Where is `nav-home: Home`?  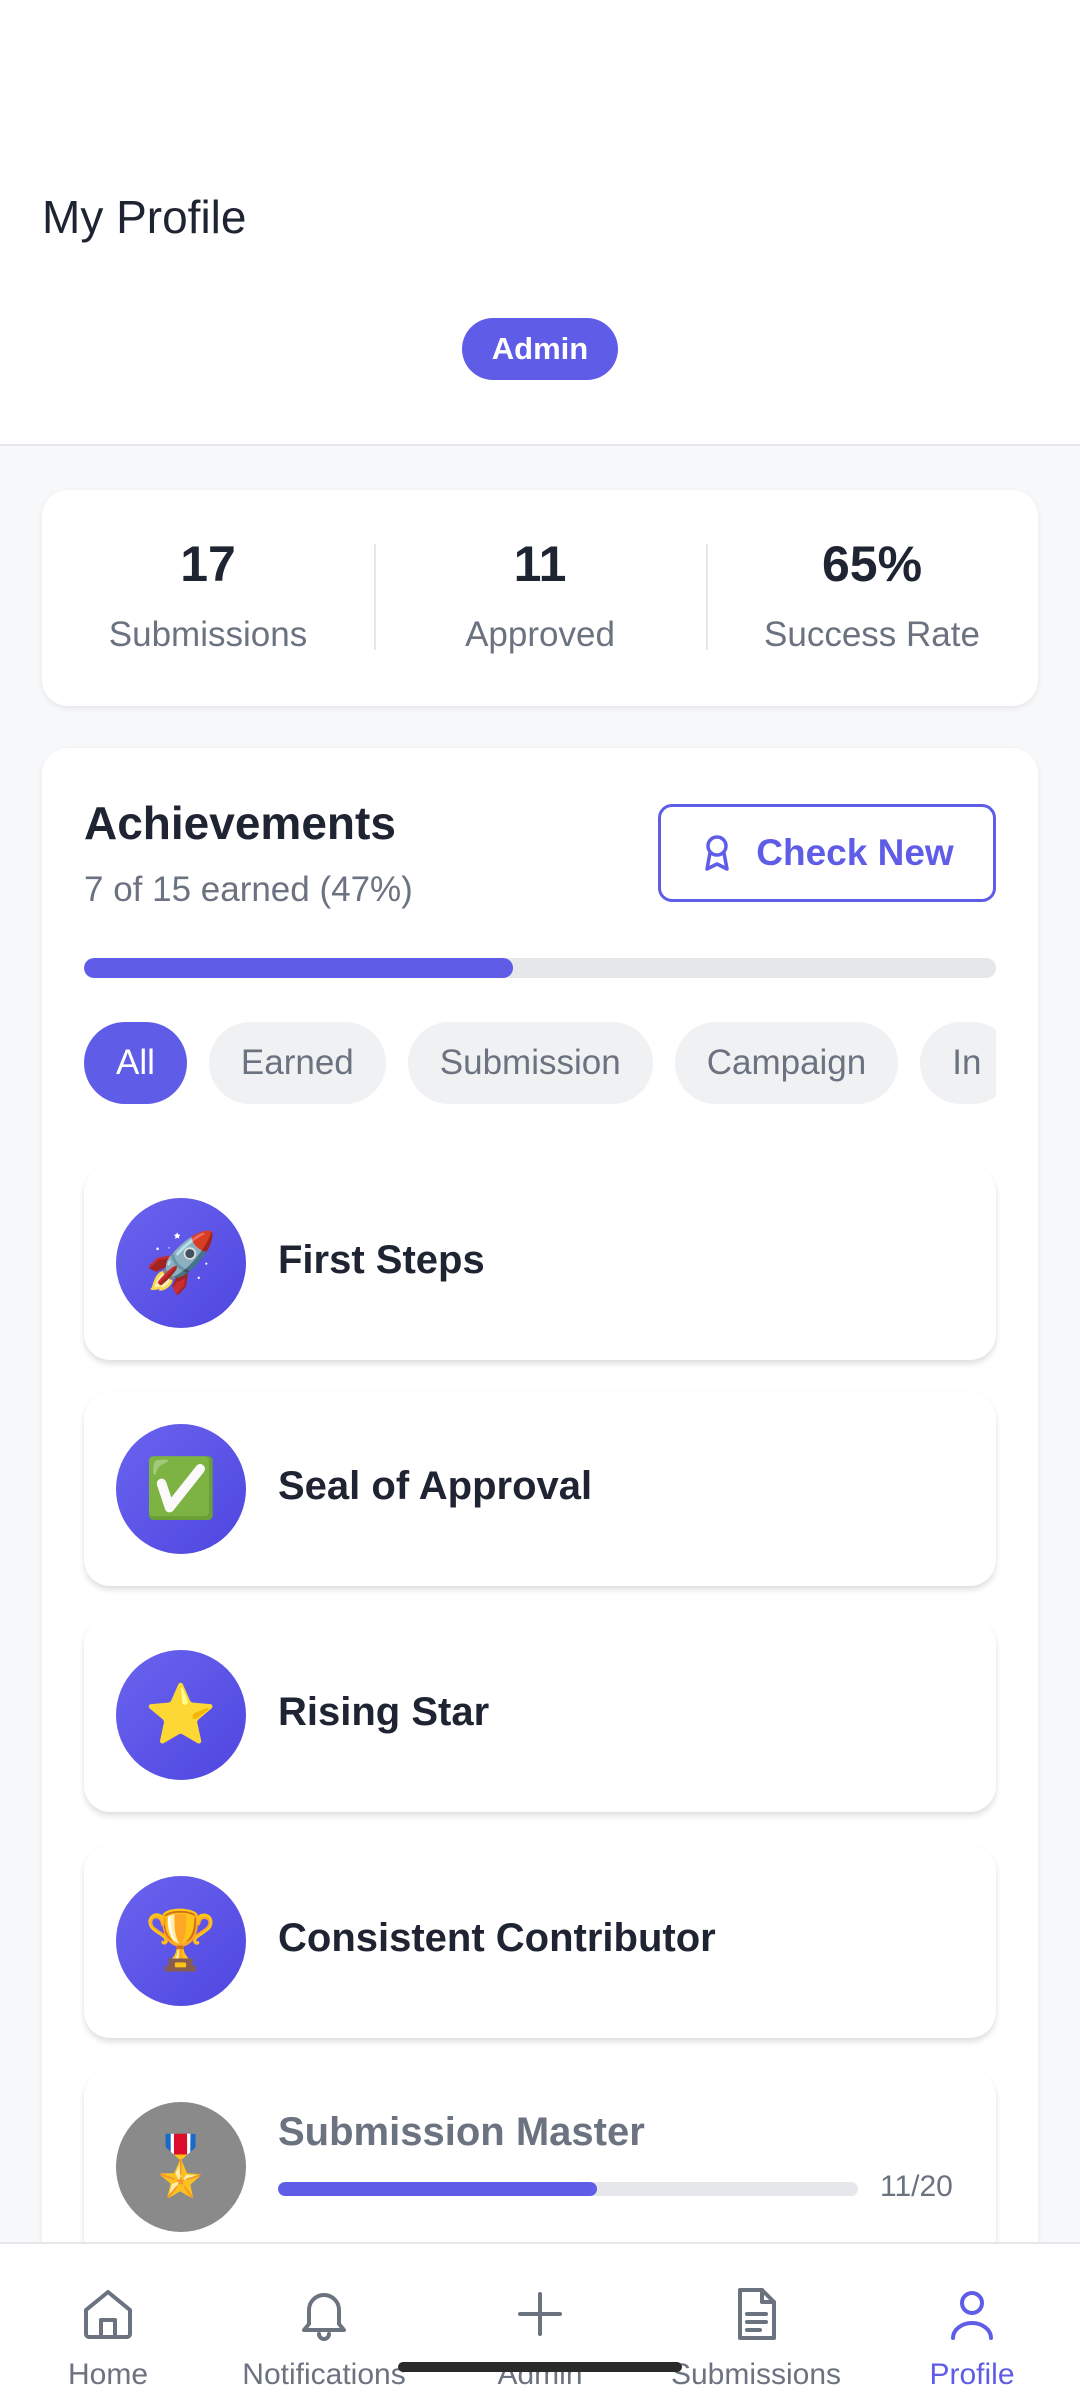 nav-home: Home is located at coordinates (108, 2322).